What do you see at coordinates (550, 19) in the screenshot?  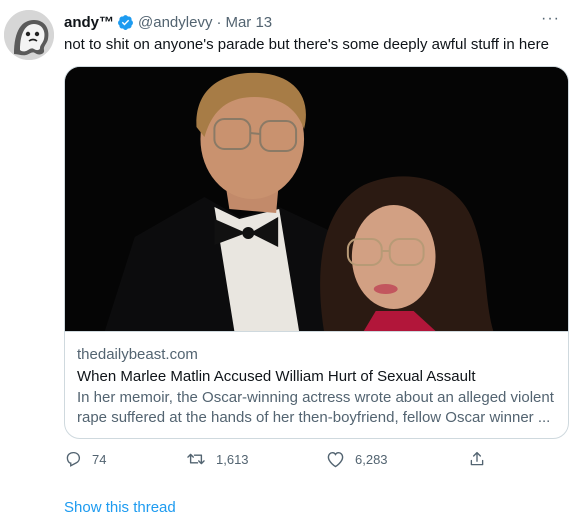 I see `more-icon: ···` at bounding box center [550, 19].